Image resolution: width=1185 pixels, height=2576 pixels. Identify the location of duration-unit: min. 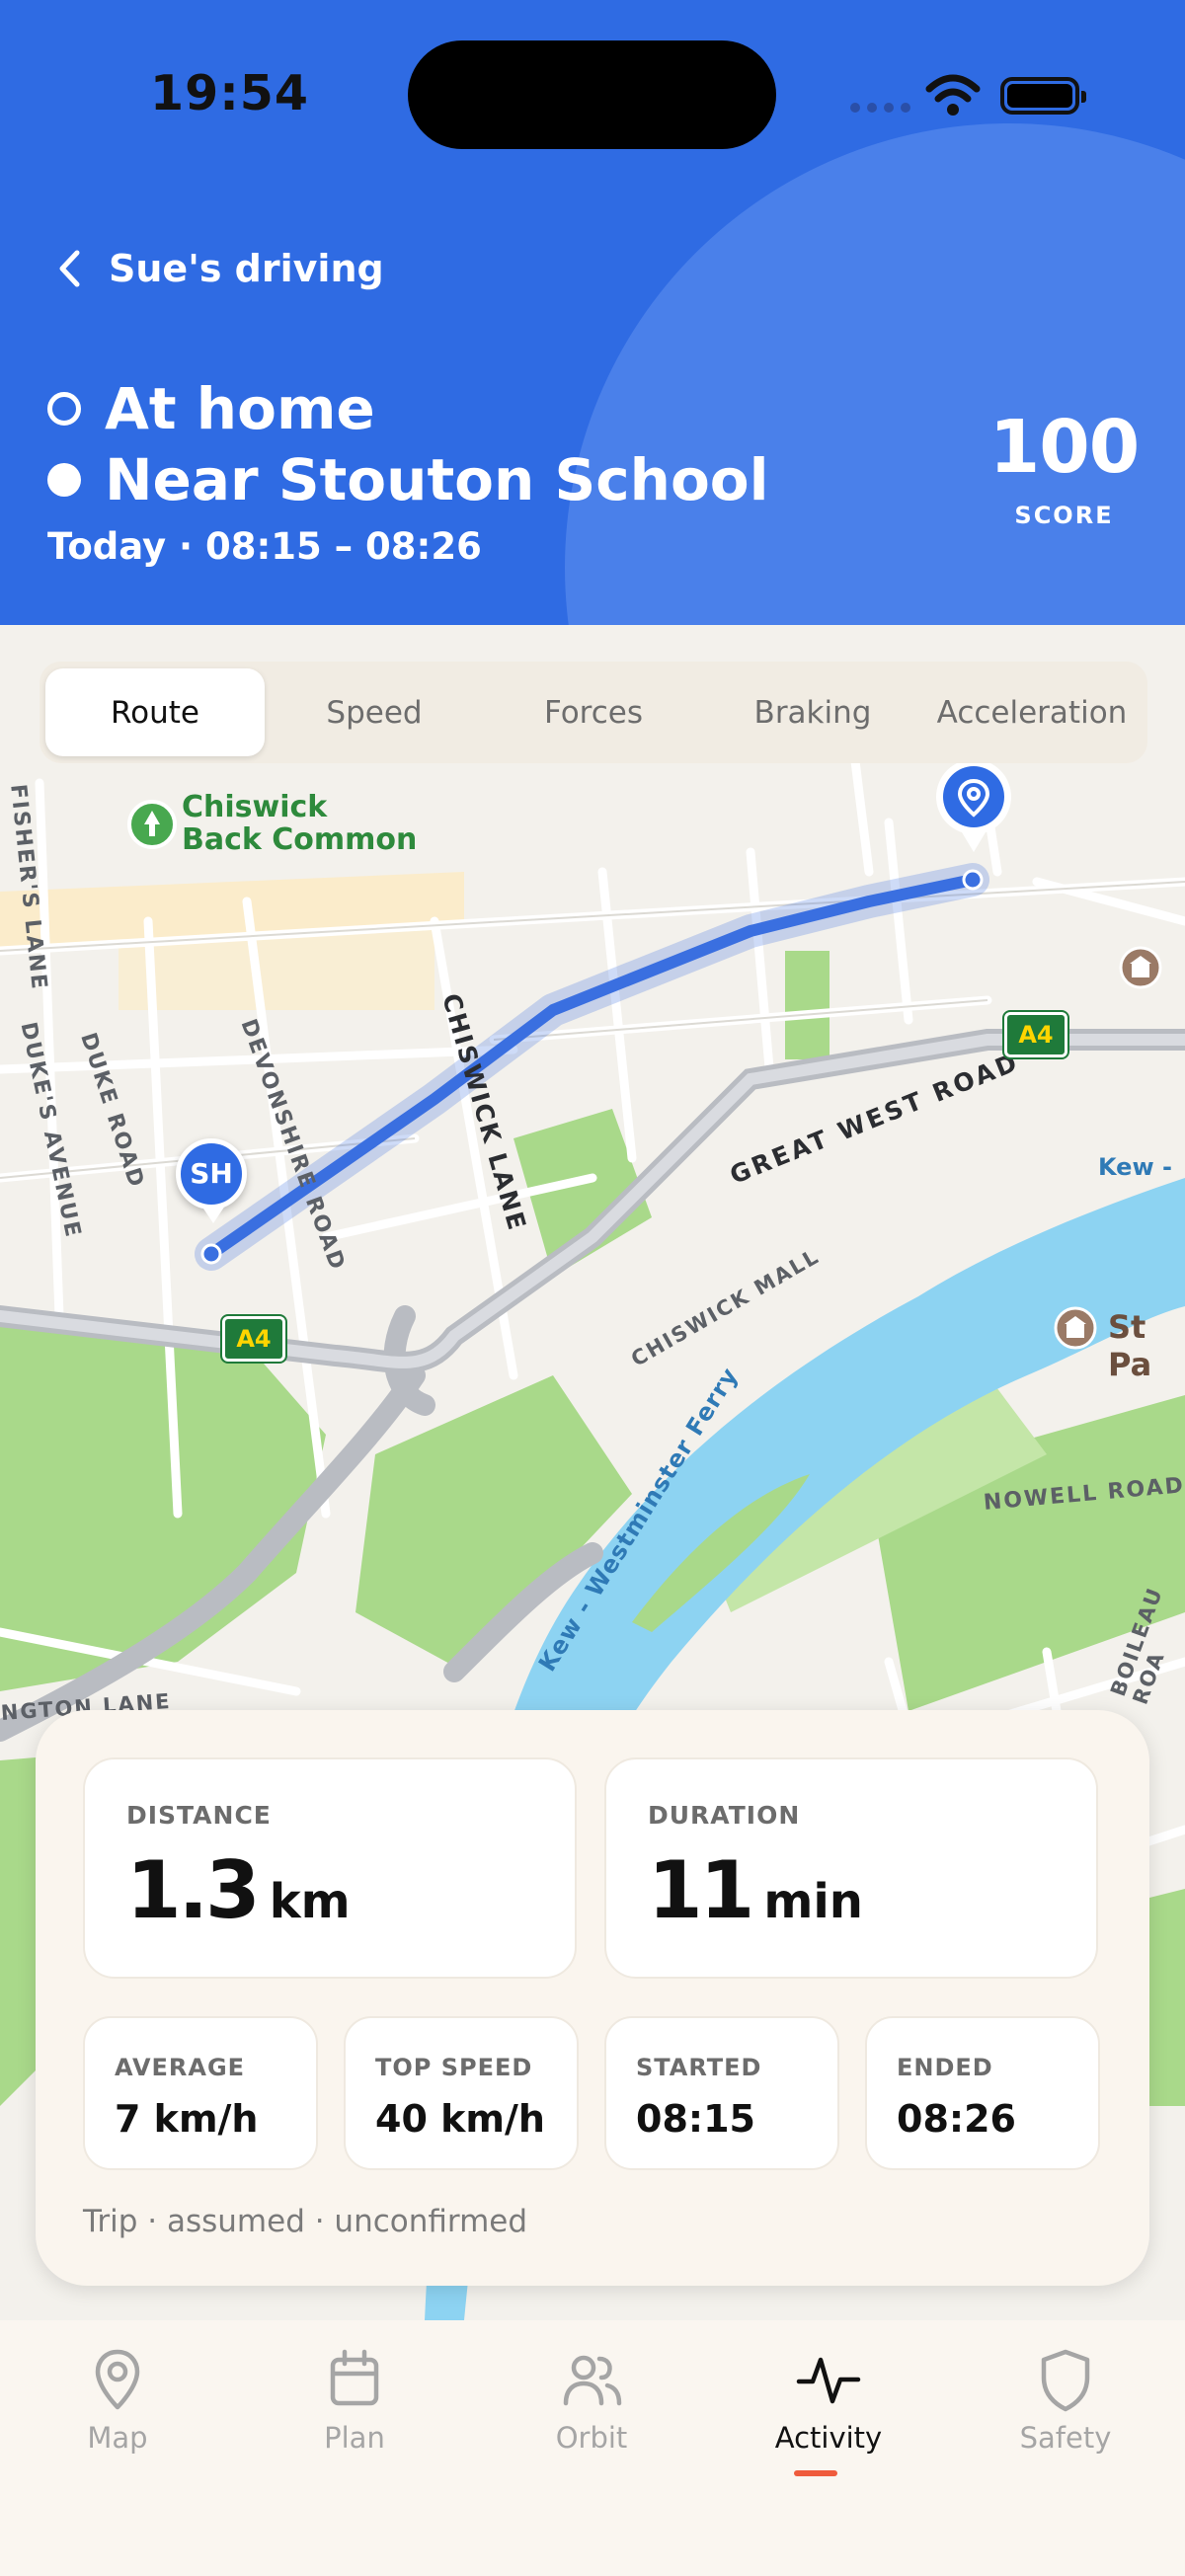
(813, 1901).